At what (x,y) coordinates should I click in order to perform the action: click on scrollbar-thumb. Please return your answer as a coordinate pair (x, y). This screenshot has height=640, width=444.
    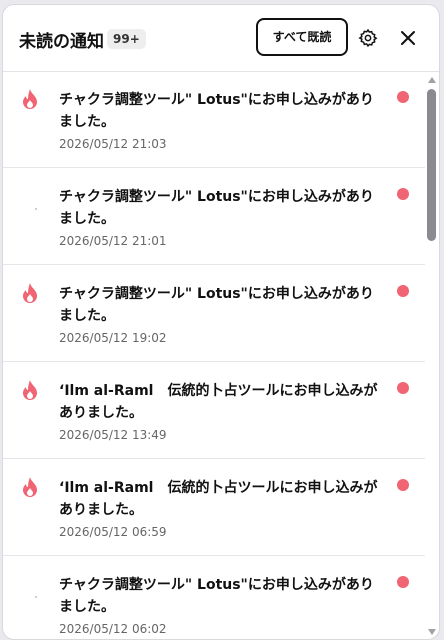
    Looking at the image, I should click on (431, 165).